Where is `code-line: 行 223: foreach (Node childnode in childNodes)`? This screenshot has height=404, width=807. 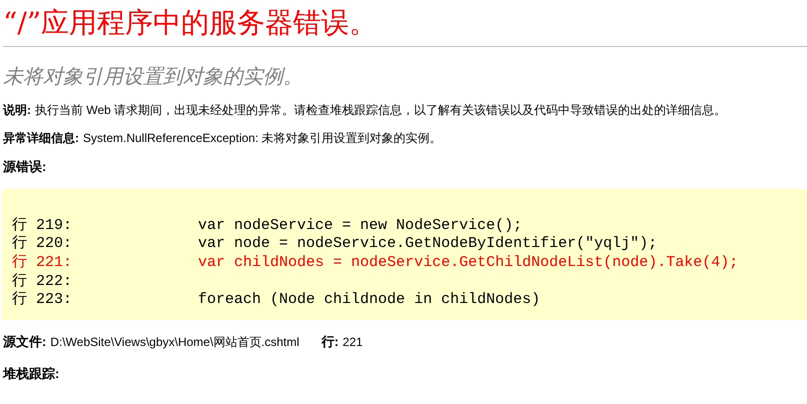
code-line: 行 223: foreach (Node childnode in childNodes) is located at coordinates (277, 300).